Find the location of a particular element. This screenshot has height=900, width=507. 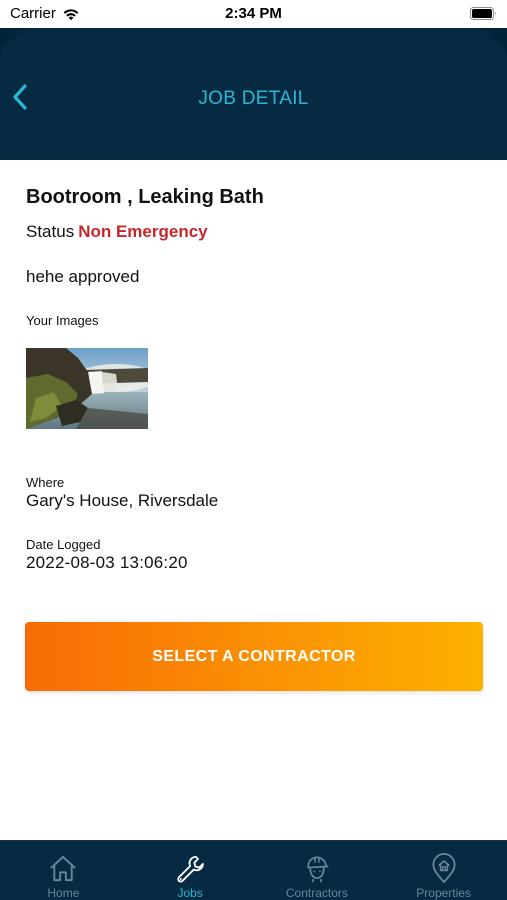

job-title: Bootroom , Leaking Bath is located at coordinates (145, 197).